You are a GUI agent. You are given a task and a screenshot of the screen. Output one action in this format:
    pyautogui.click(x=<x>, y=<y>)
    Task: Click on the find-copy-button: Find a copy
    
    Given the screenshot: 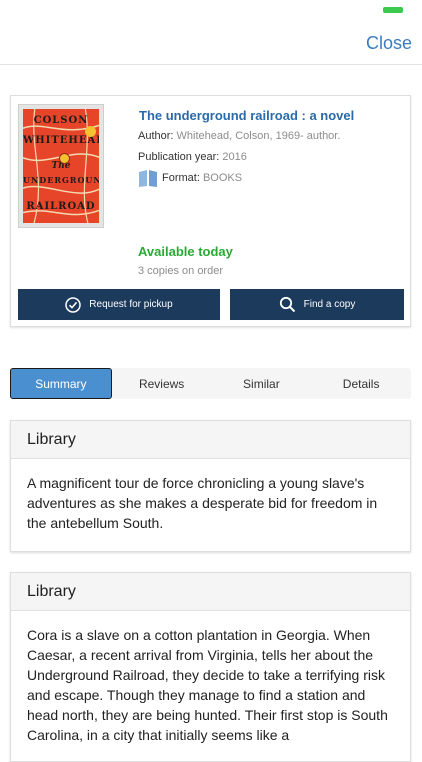 What is the action you would take?
    pyautogui.click(x=317, y=304)
    